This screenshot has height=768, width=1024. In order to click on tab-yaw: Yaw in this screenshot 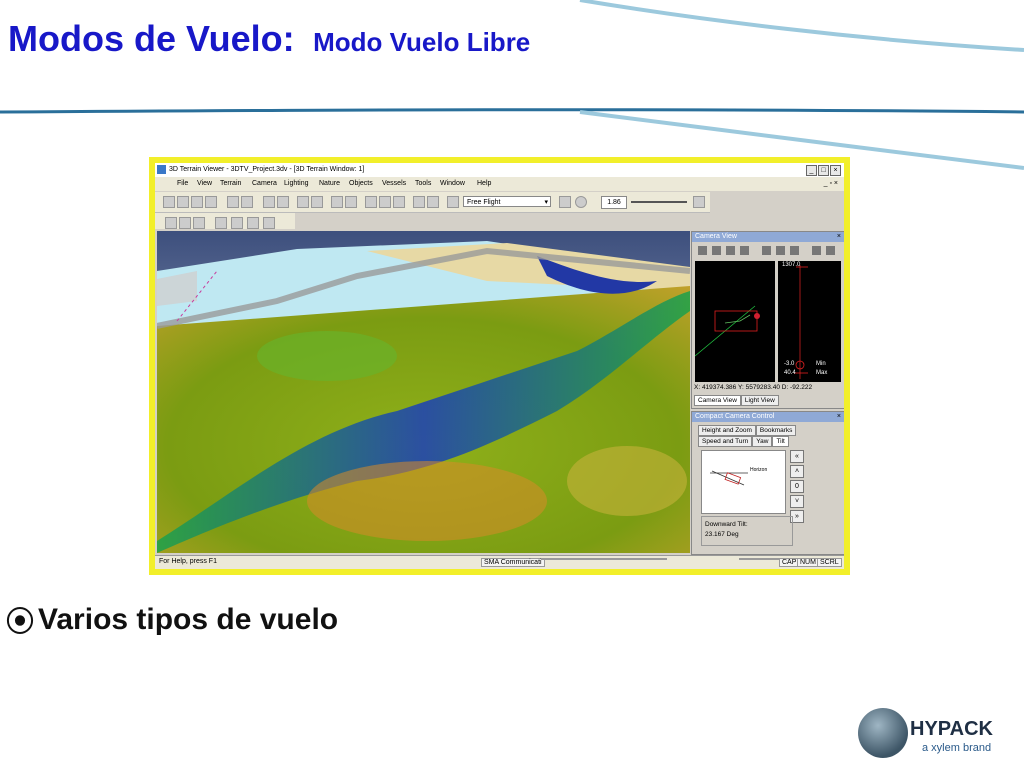, I will do `click(762, 441)`.